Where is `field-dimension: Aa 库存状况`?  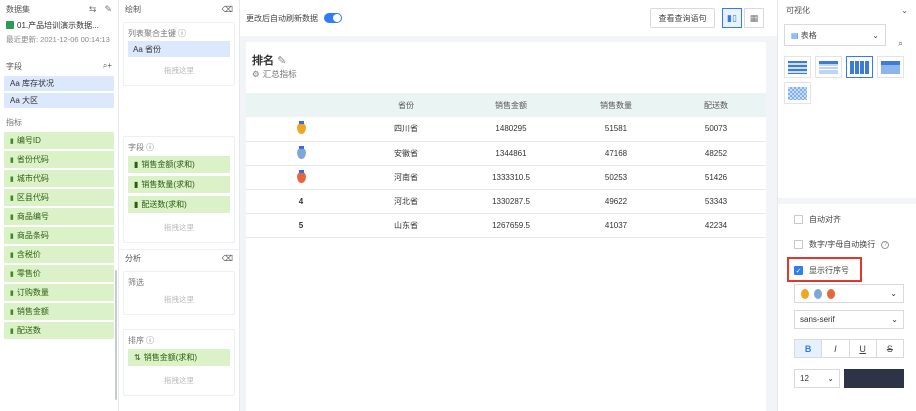
field-dimension: Aa 库存状况 is located at coordinates (59, 83).